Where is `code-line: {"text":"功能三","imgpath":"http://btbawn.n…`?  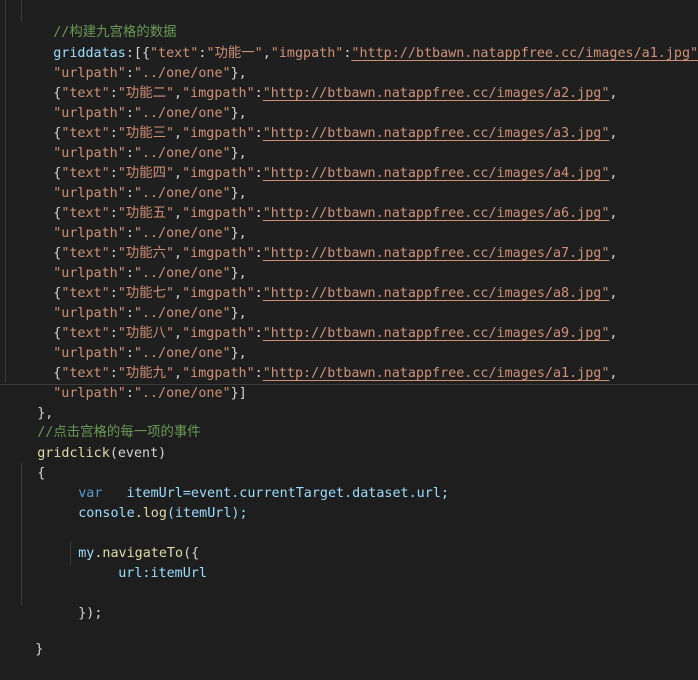
code-line: {"text":"功能三","imgpath":"http://btbawn.n… is located at coordinates (319, 122).